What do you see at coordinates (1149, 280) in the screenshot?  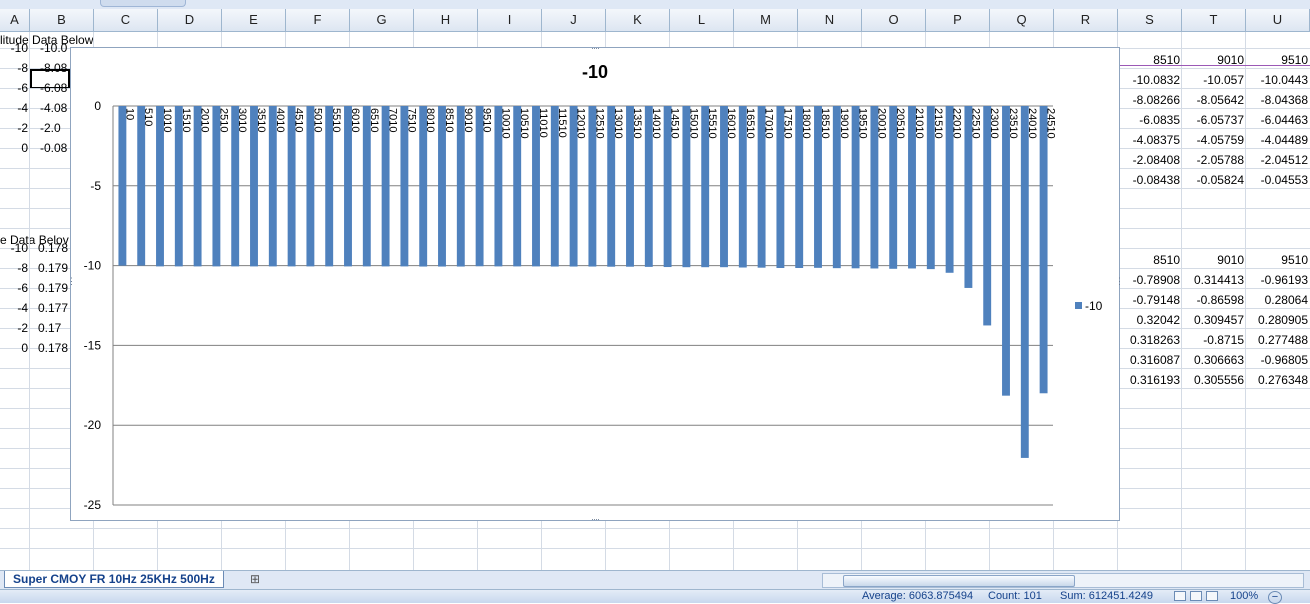 I see `table-cell: -0.78908` at bounding box center [1149, 280].